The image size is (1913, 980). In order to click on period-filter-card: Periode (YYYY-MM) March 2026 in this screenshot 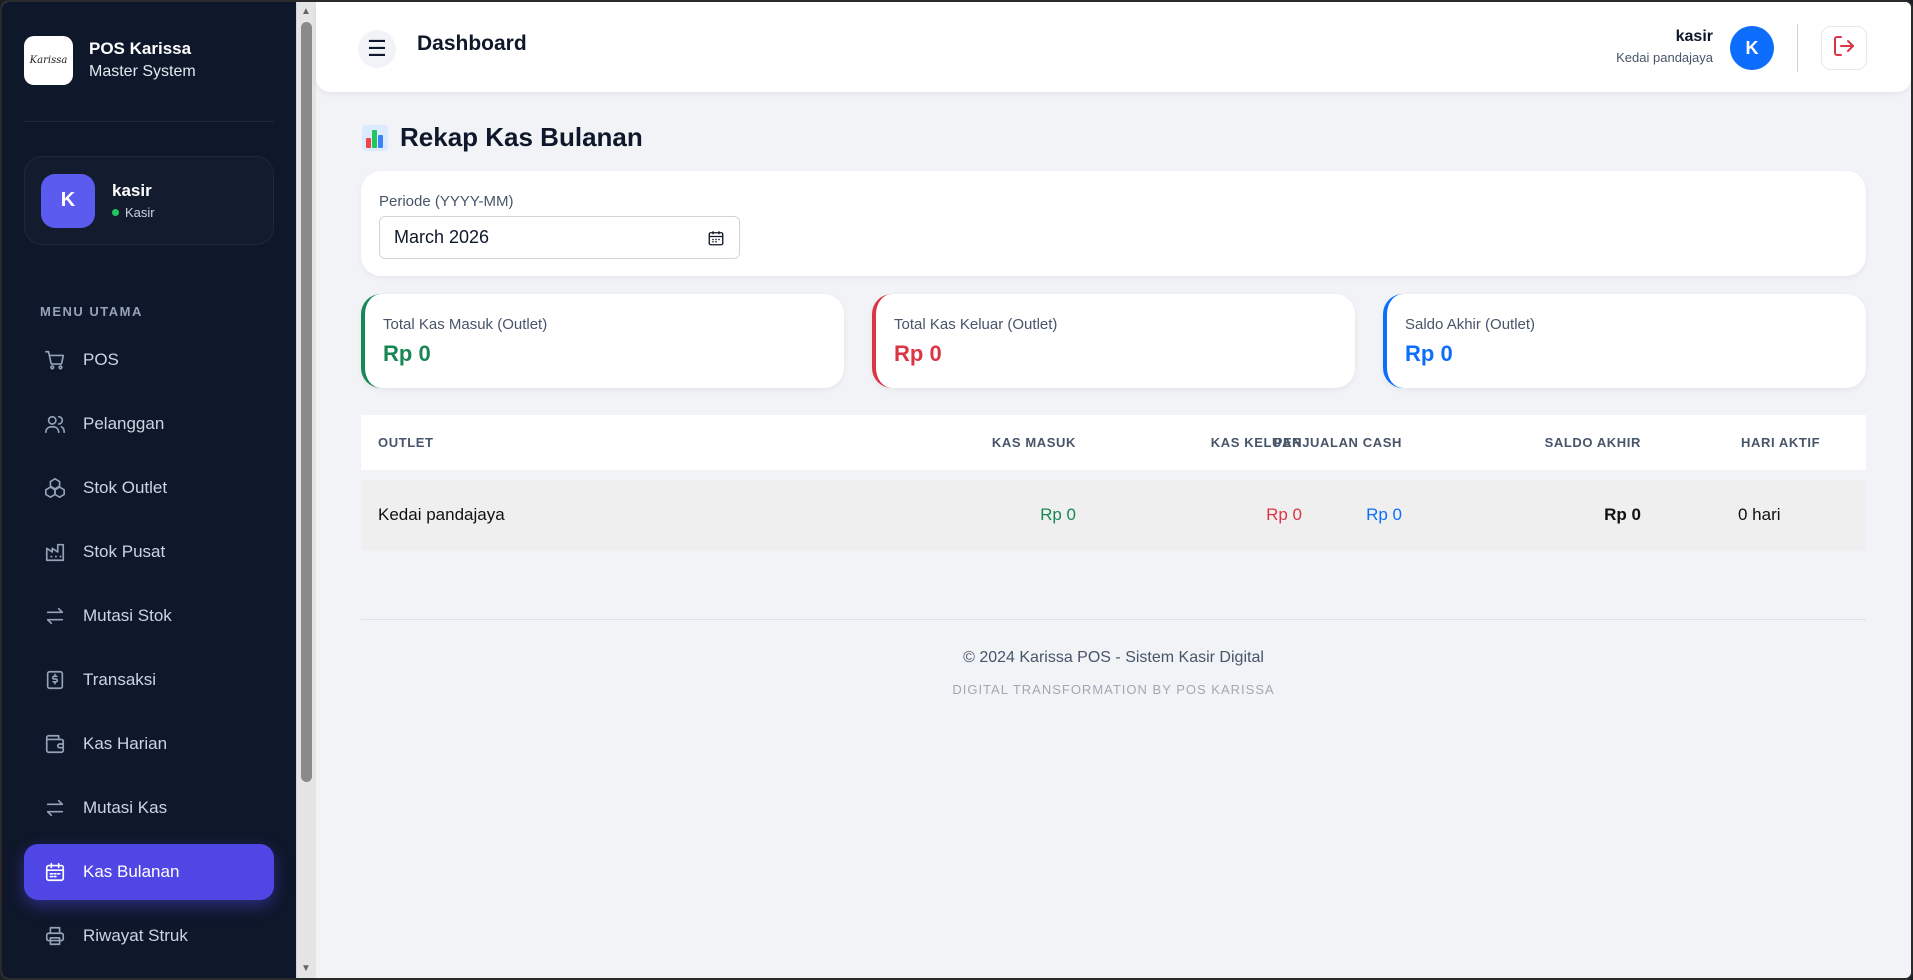, I will do `click(1113, 223)`.